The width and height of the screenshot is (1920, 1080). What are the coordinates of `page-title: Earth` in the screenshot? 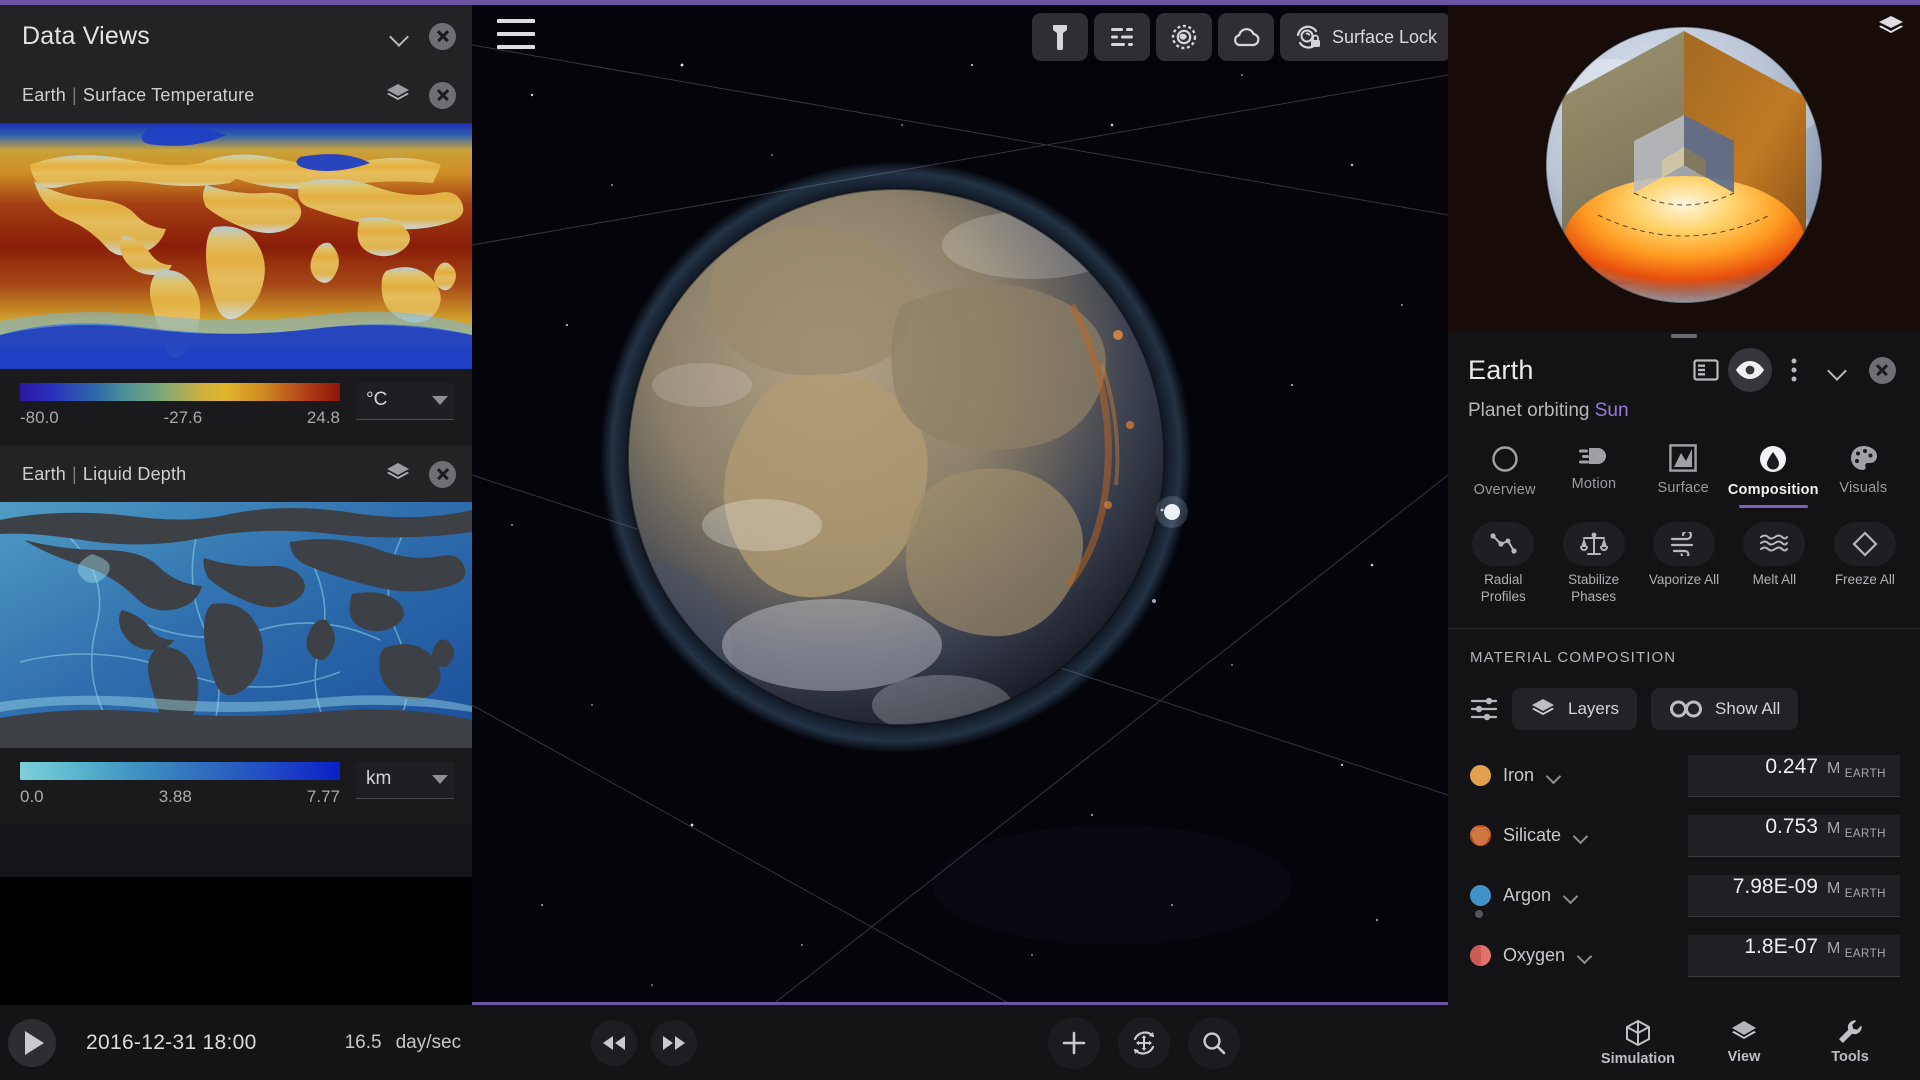 It's located at (1501, 369).